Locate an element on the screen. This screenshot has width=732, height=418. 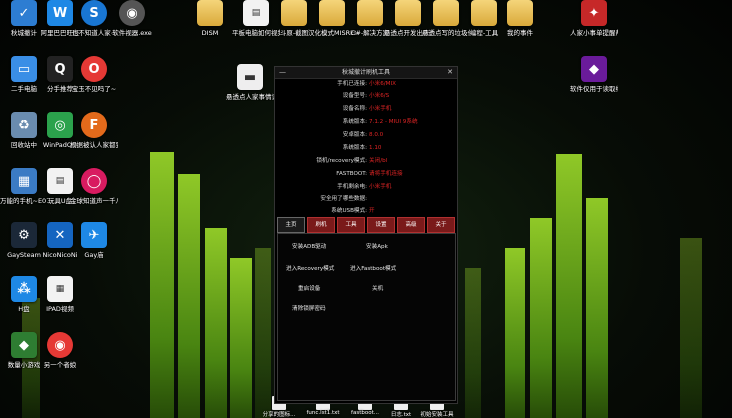
info-row: 手机剩余电: 小米手机 is located at coordinates (366, 187).